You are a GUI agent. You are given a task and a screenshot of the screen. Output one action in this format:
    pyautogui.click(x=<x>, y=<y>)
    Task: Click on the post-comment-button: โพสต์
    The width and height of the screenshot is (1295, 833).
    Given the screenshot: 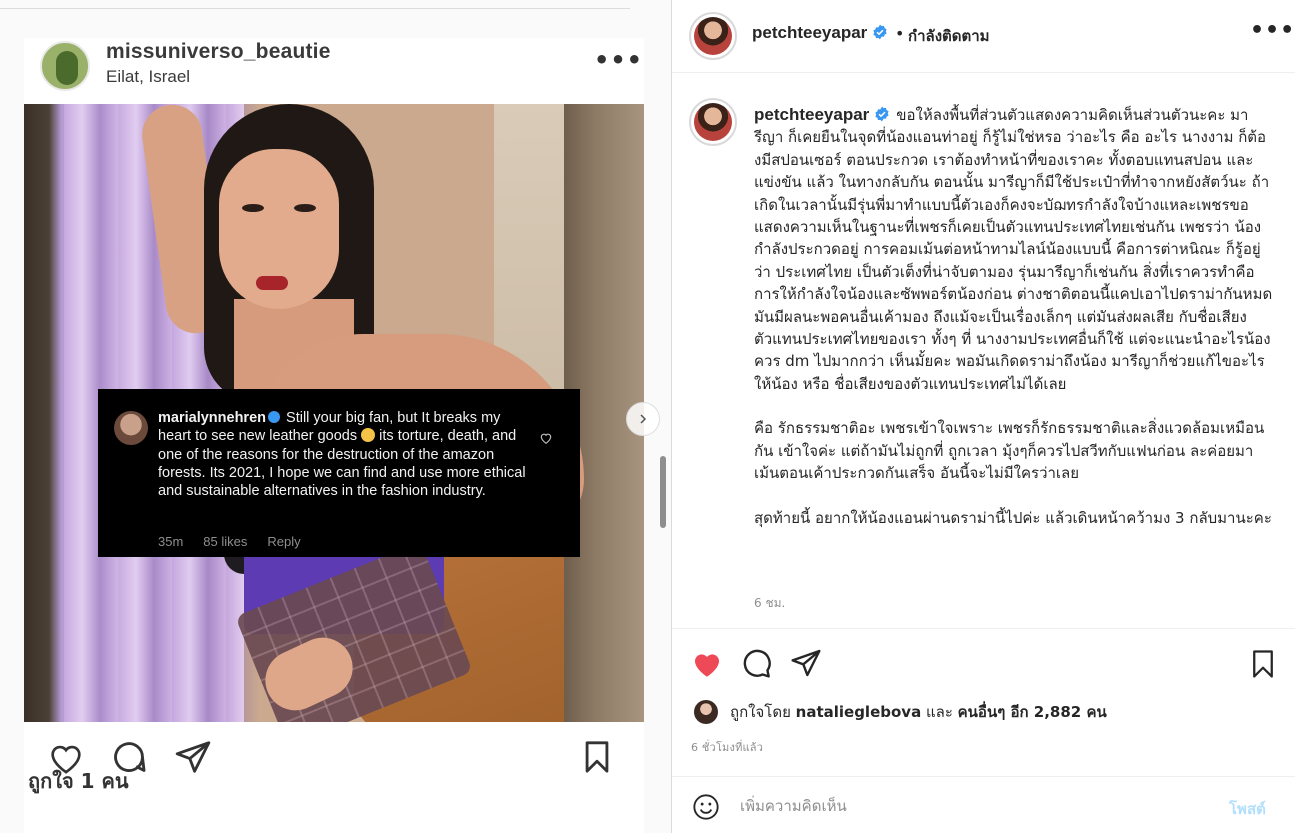 What is the action you would take?
    pyautogui.click(x=1247, y=809)
    